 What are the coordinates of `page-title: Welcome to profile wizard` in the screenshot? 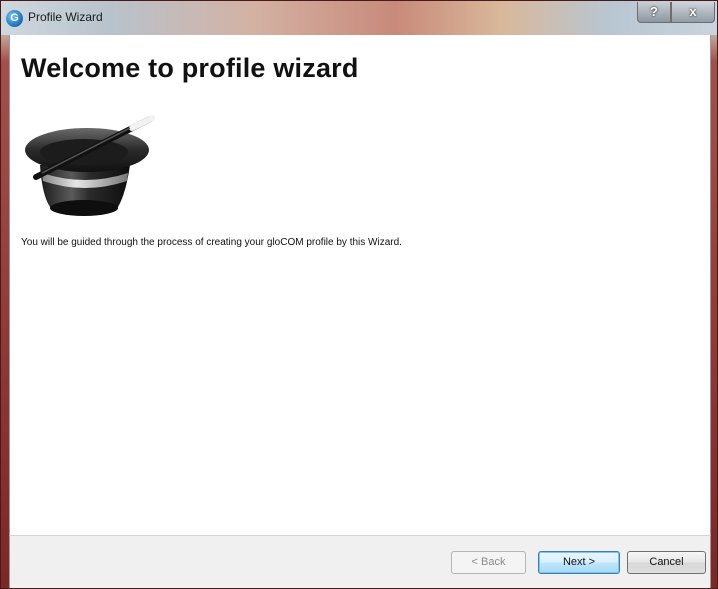 It's located at (190, 68).